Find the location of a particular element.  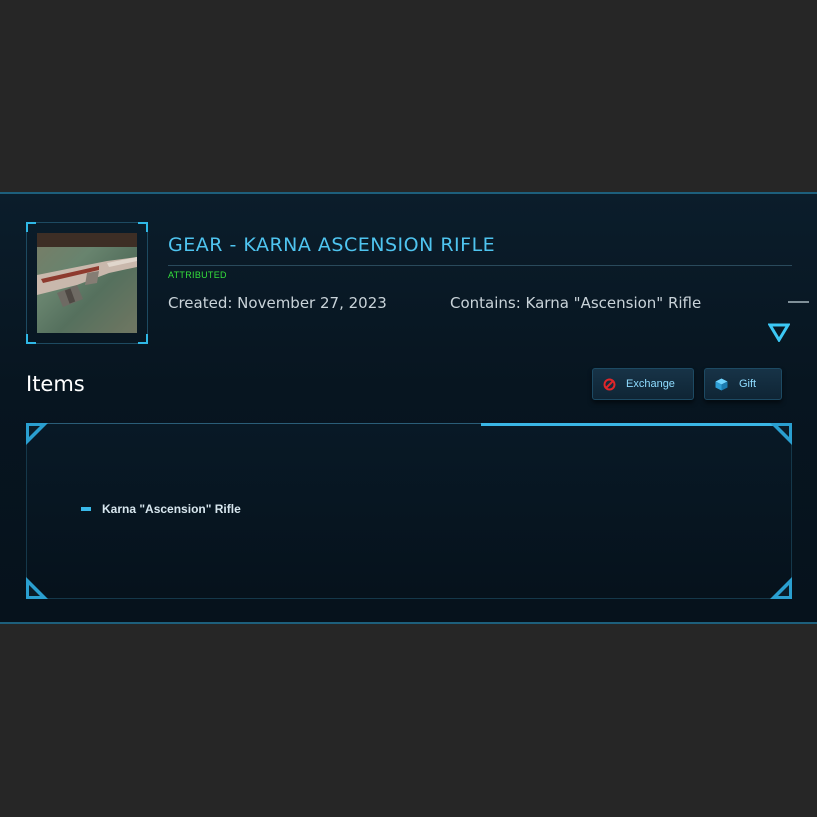

exchange-button: Exchange is located at coordinates (643, 384).